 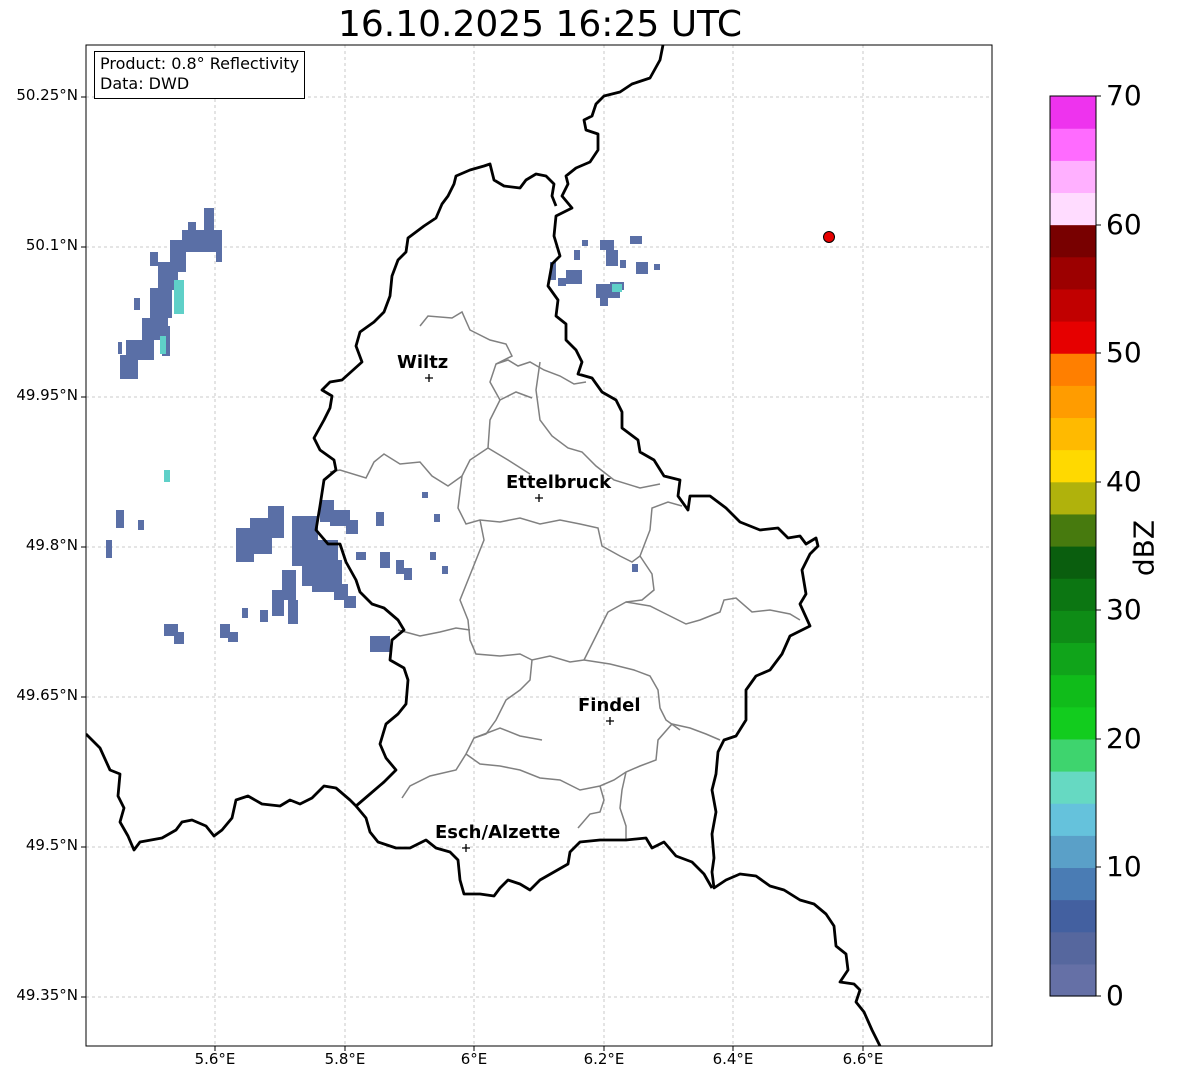 What do you see at coordinates (829, 237) in the screenshot?
I see `radar-site-marker` at bounding box center [829, 237].